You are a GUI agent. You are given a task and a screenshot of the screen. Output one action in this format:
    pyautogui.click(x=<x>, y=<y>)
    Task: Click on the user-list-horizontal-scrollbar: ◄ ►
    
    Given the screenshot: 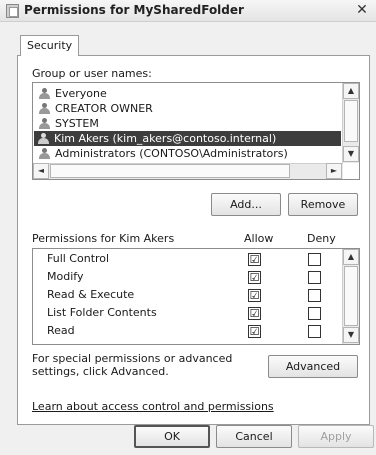 What is the action you would take?
    pyautogui.click(x=188, y=171)
    